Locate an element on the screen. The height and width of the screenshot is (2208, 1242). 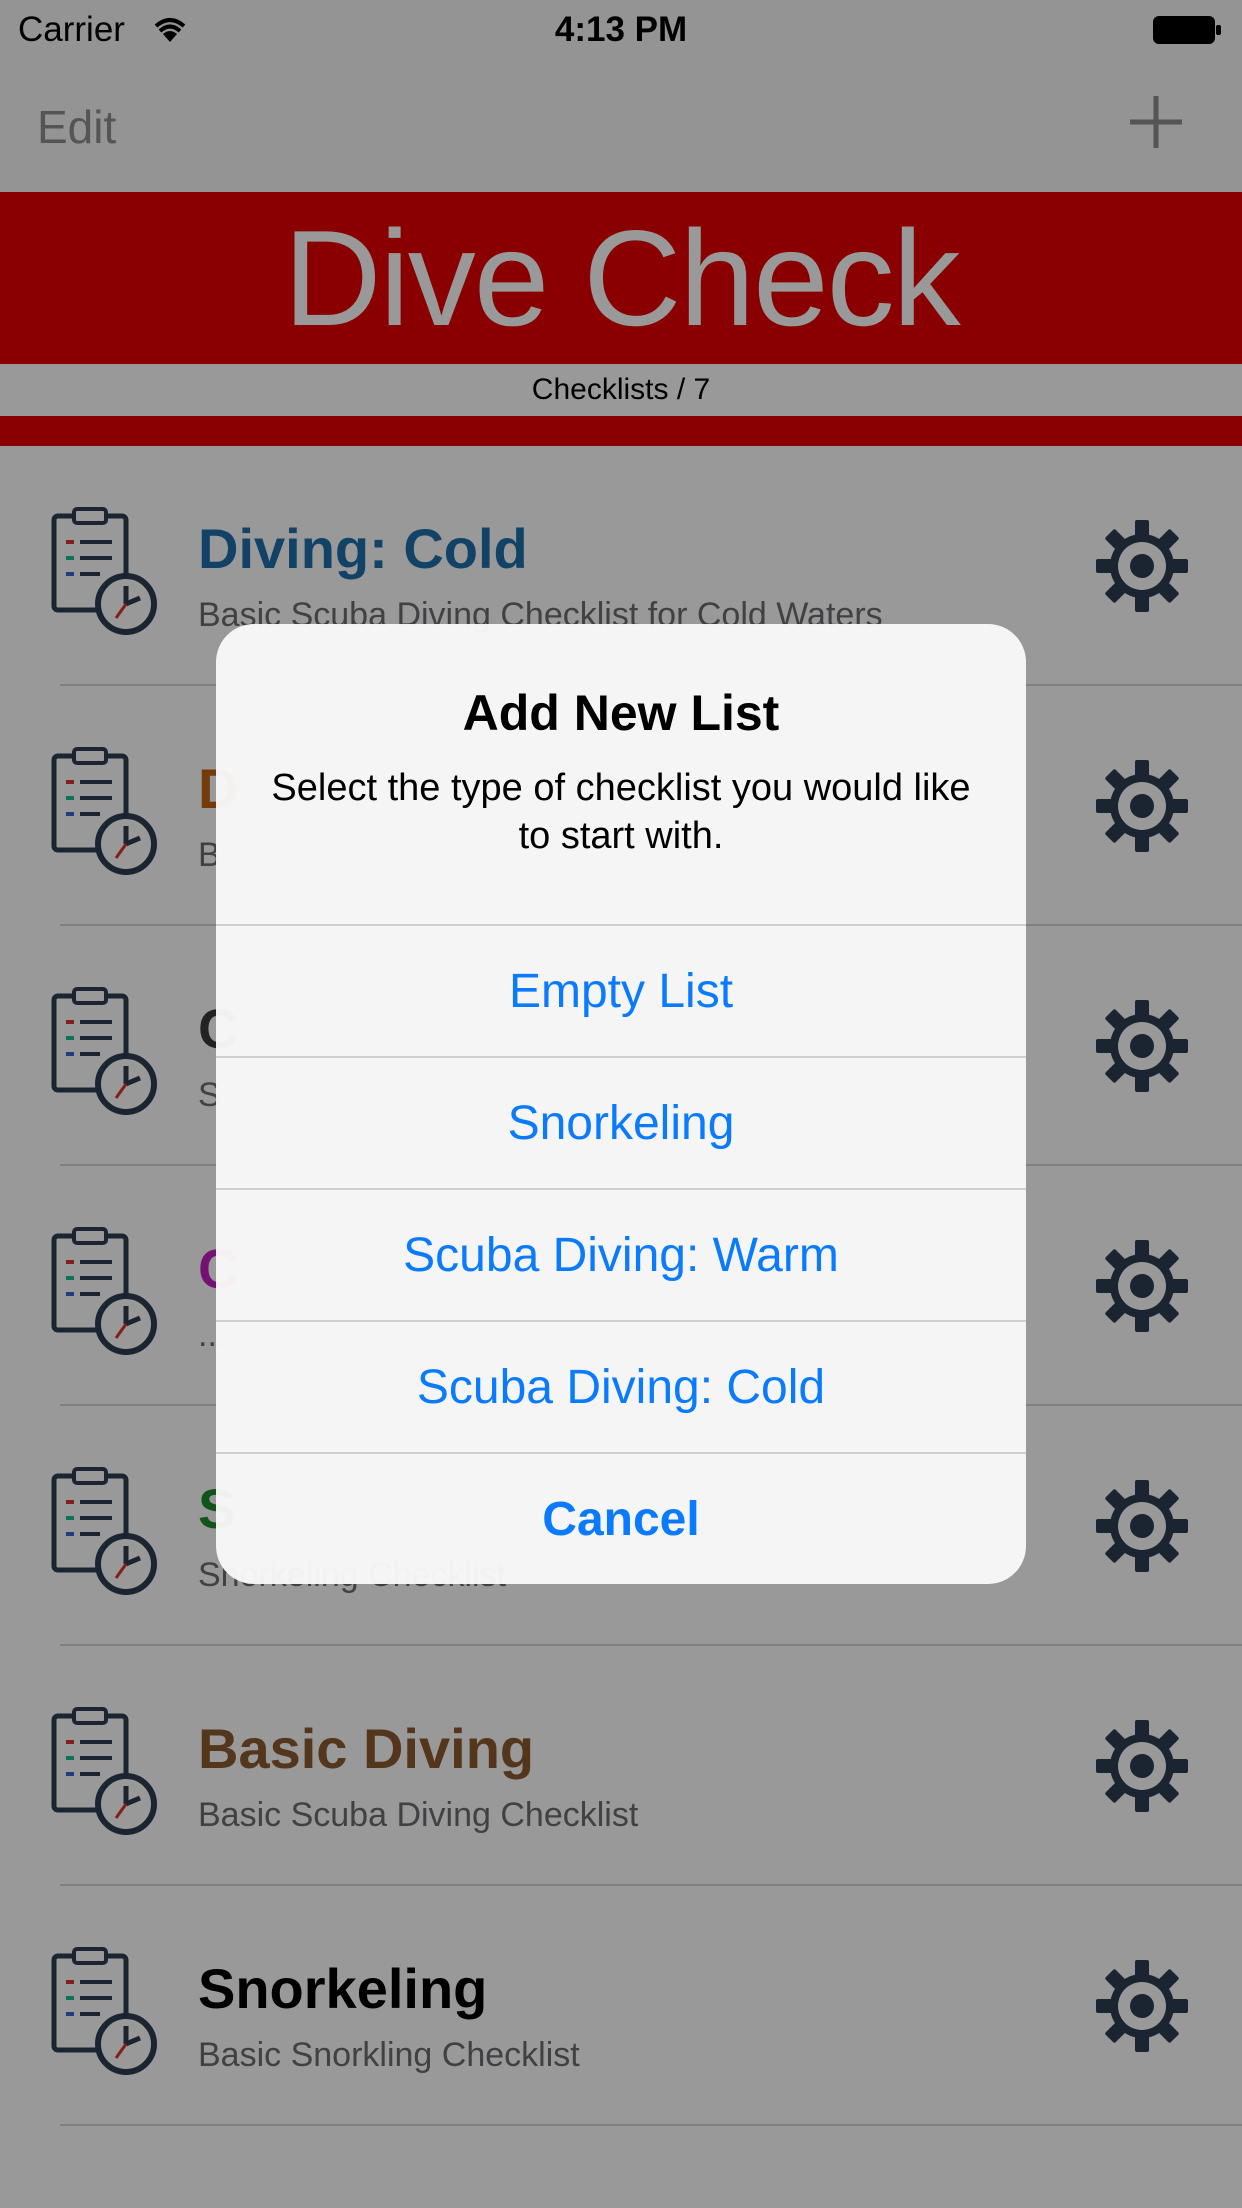
cancel-button: Cancel is located at coordinates (621, 1518).